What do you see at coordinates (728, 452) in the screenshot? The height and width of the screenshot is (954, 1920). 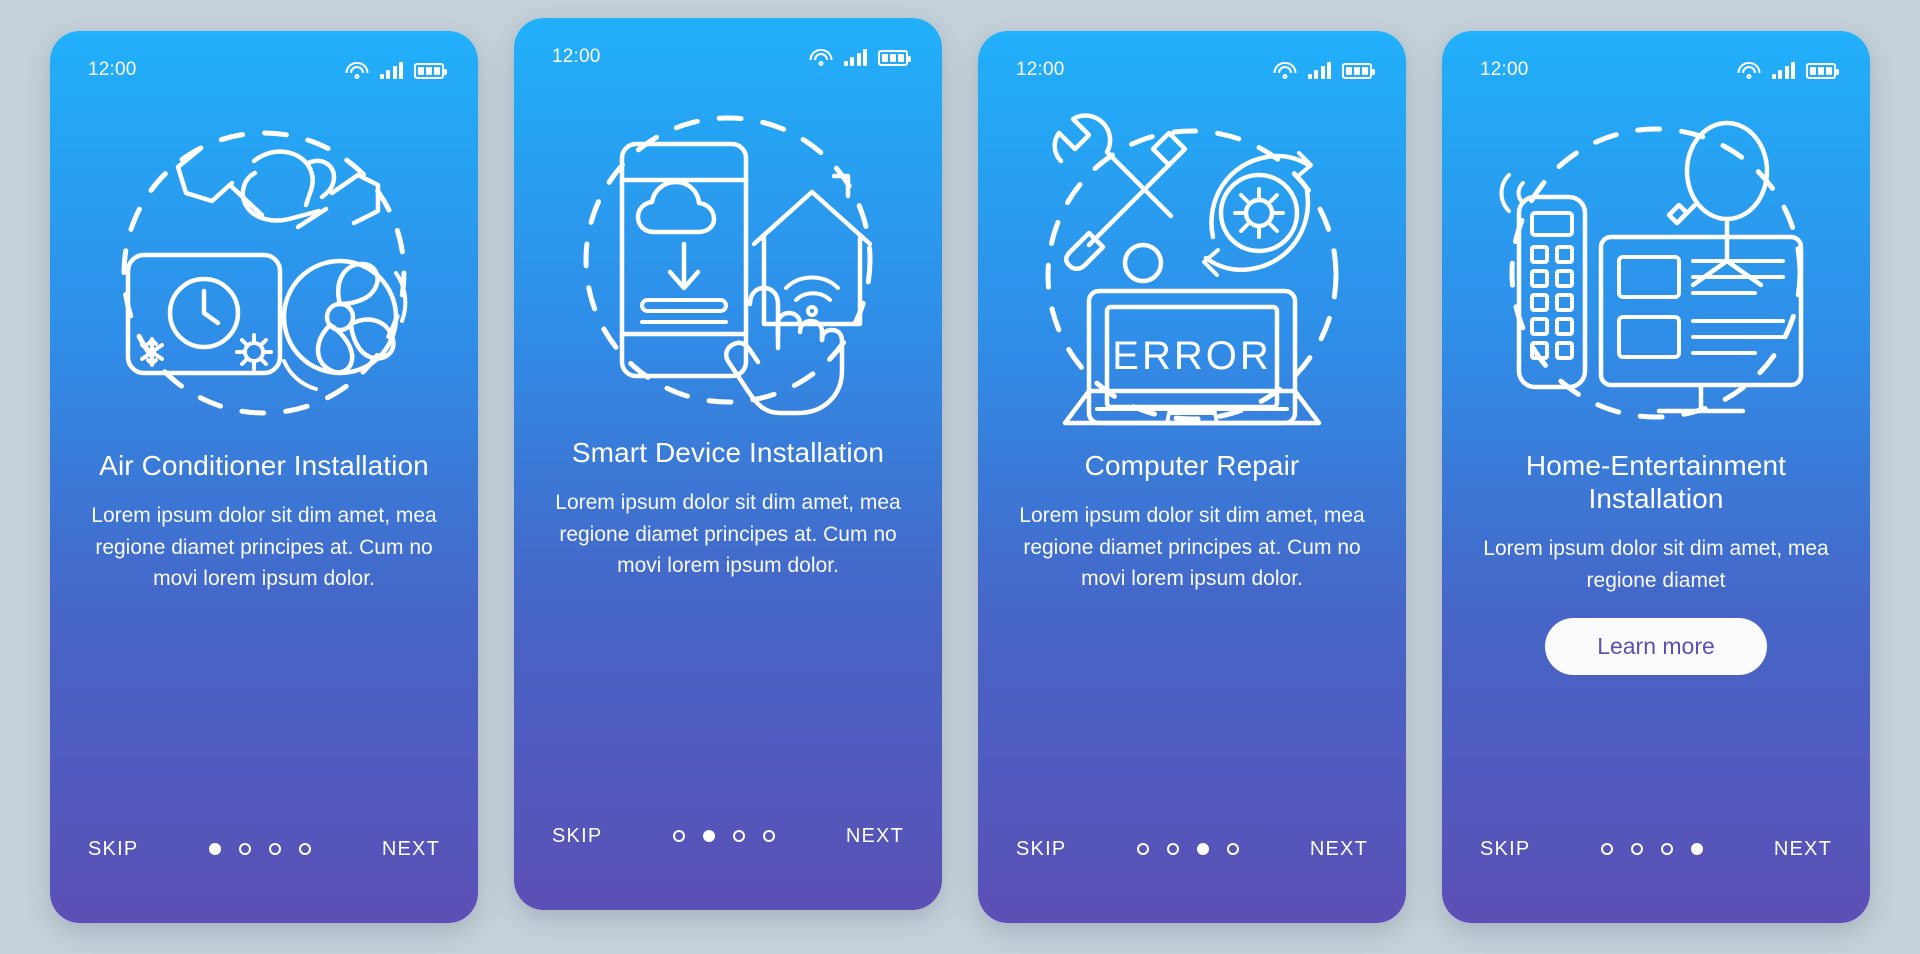 I see `page-title: Smart Device Installation` at bounding box center [728, 452].